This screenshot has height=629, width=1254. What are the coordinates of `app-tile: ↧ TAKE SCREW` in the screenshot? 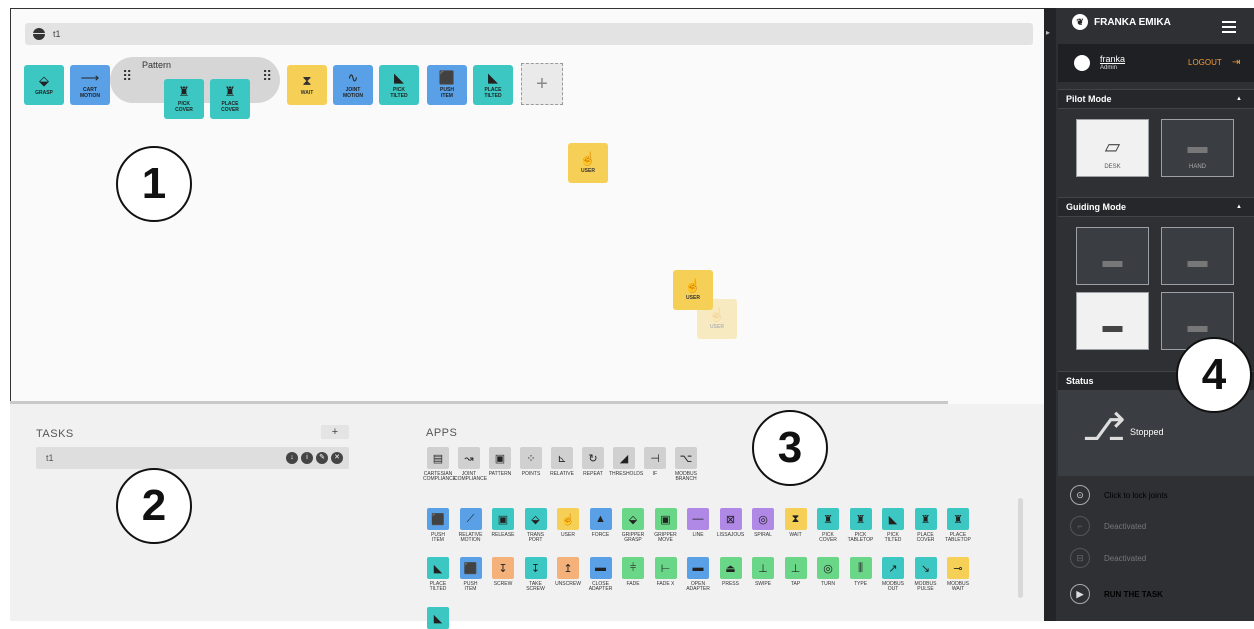 It's located at (536, 574).